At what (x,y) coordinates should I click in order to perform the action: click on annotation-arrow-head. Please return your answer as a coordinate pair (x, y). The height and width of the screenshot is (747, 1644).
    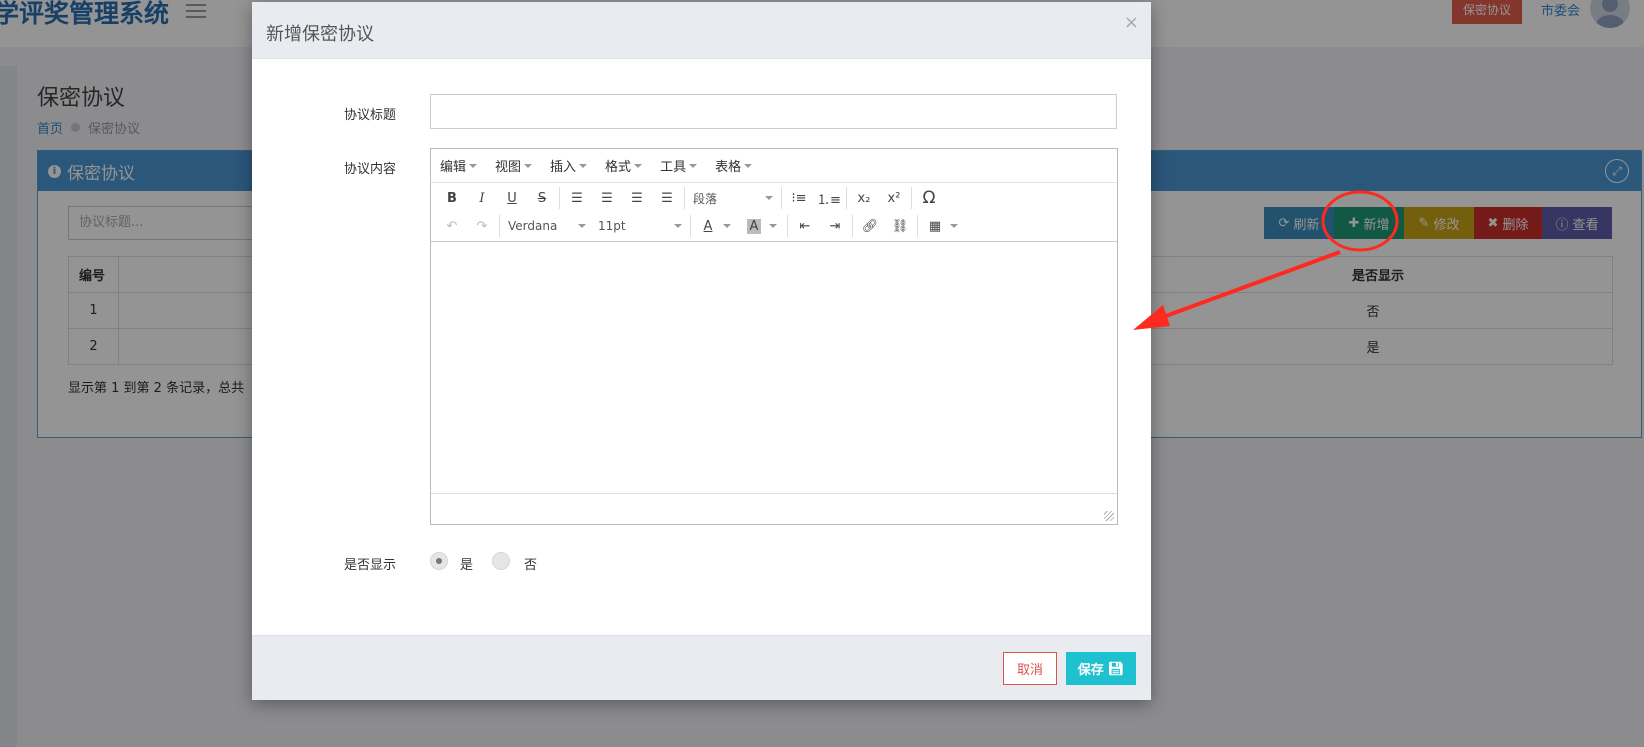
    Looking at the image, I should click on (1151, 317).